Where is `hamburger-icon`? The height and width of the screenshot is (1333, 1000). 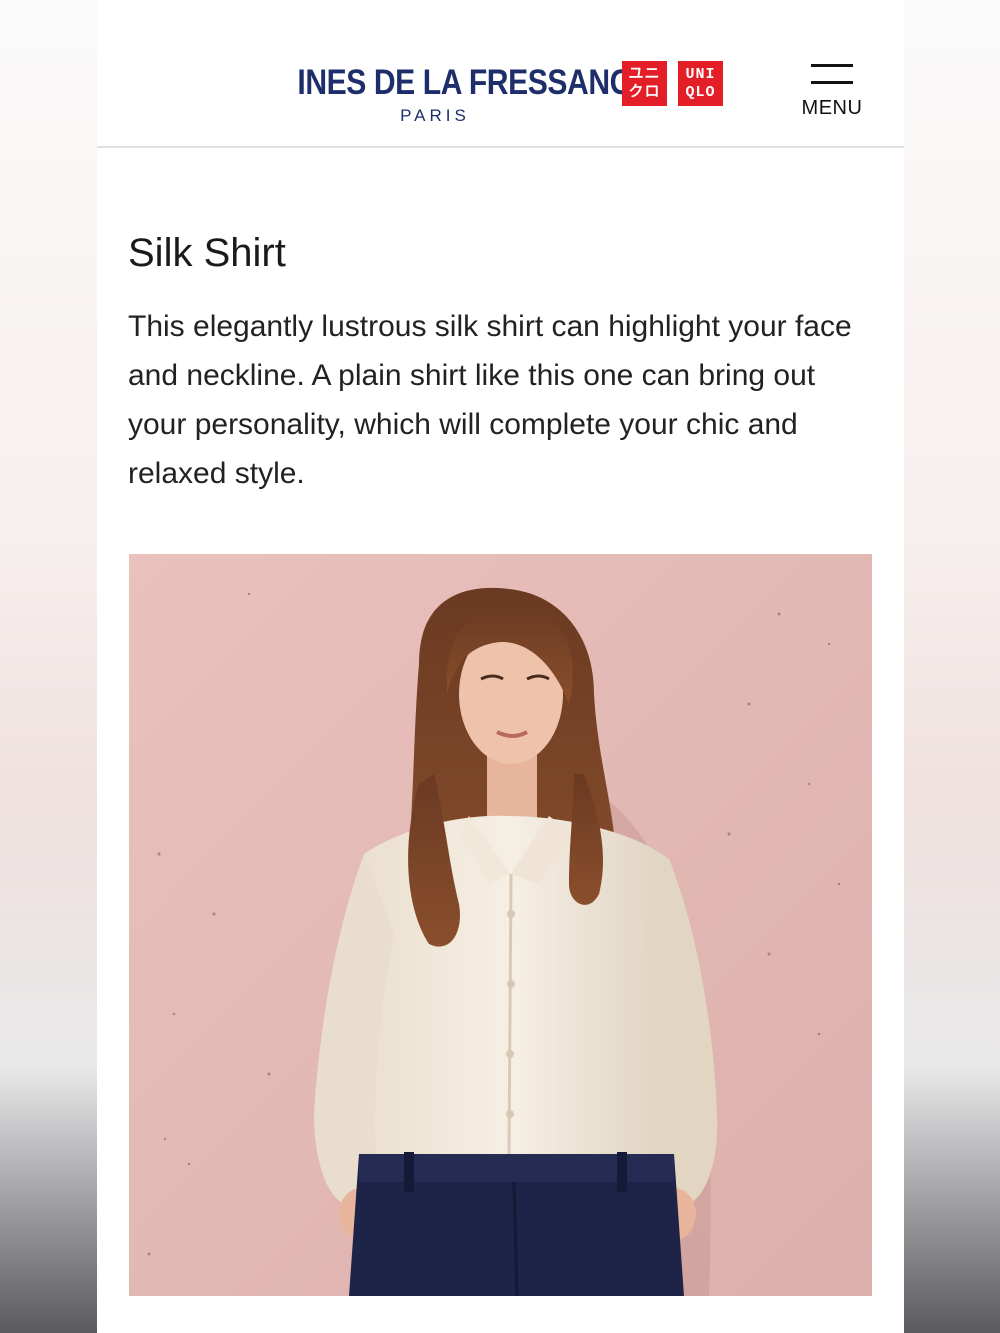
hamburger-icon is located at coordinates (832, 72).